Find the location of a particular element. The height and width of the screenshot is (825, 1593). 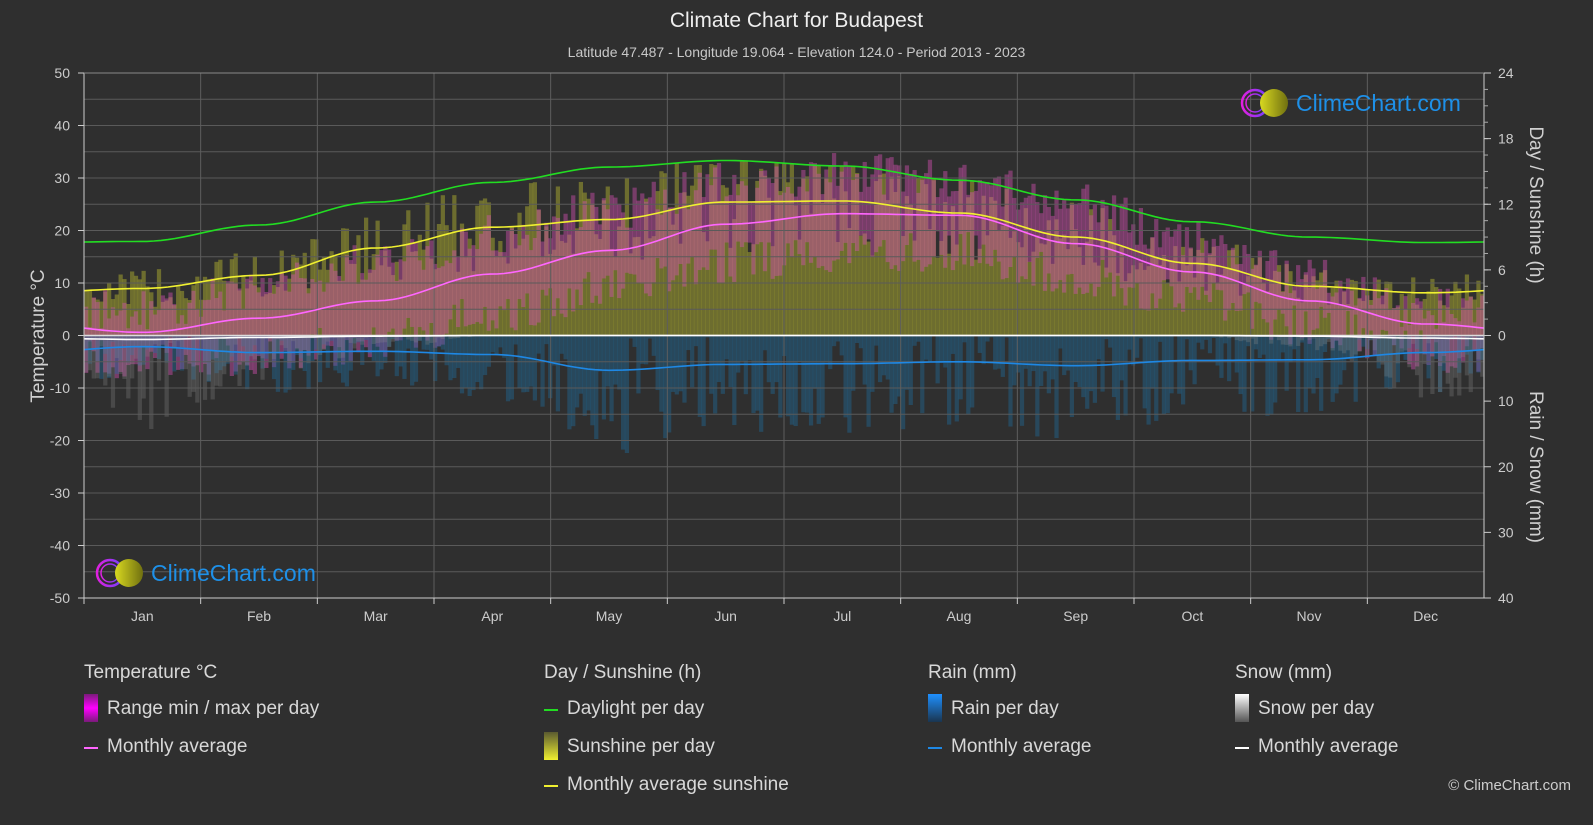

month-label: Oct is located at coordinates (1192, 616).